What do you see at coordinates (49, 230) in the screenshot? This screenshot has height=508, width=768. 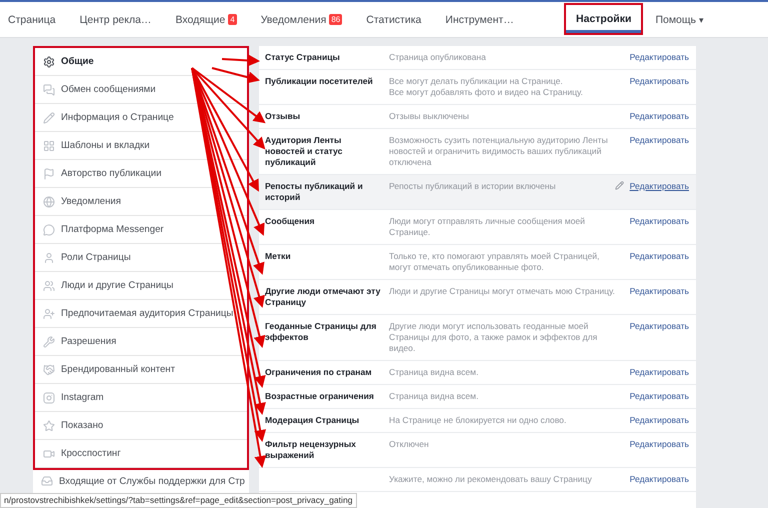 I see `speech-bubble-icon` at bounding box center [49, 230].